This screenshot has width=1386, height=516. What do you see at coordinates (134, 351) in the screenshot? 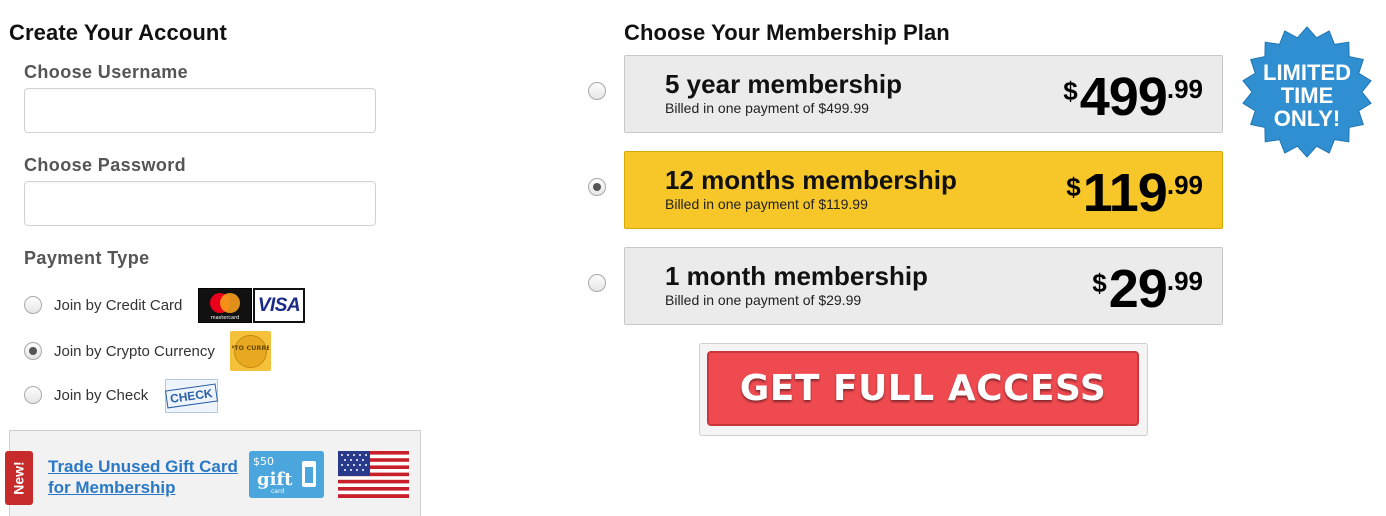
I see `crypto-currency-label: Join by Crypto Currency` at bounding box center [134, 351].